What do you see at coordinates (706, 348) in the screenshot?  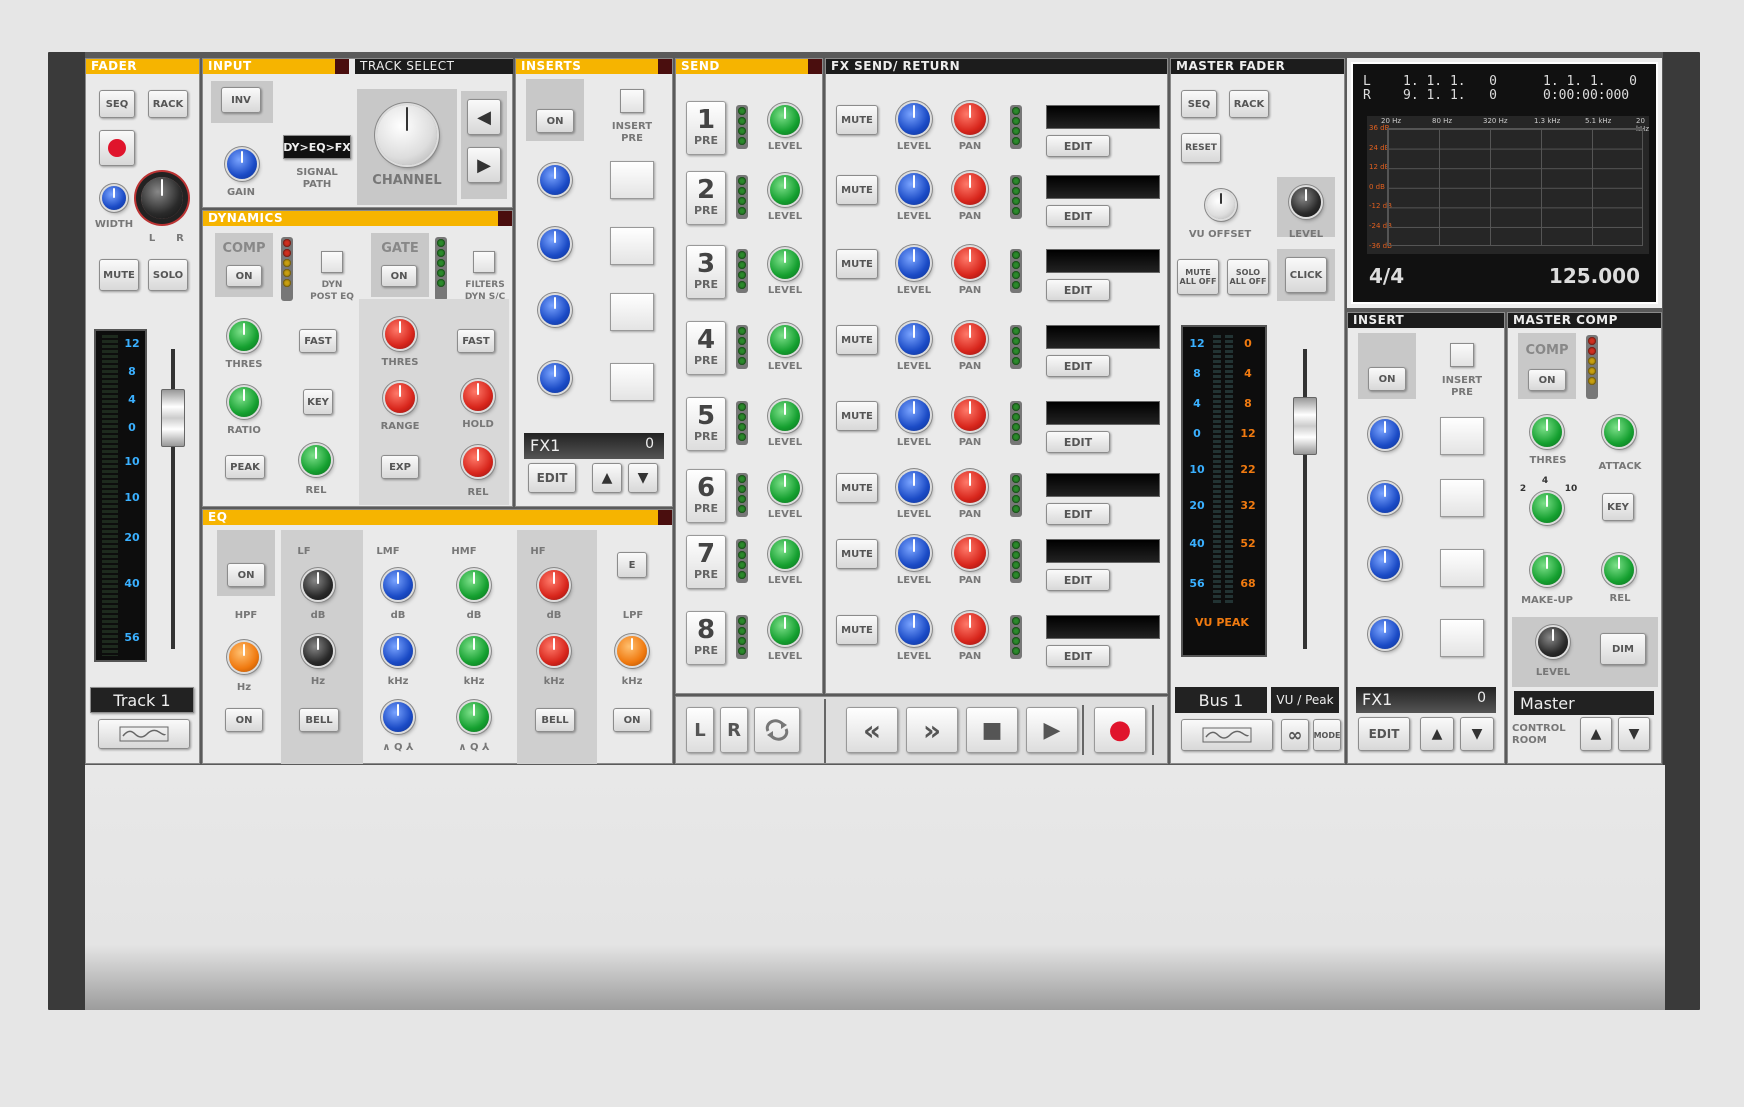 I see `send-4-pre-button: 4 PRE` at bounding box center [706, 348].